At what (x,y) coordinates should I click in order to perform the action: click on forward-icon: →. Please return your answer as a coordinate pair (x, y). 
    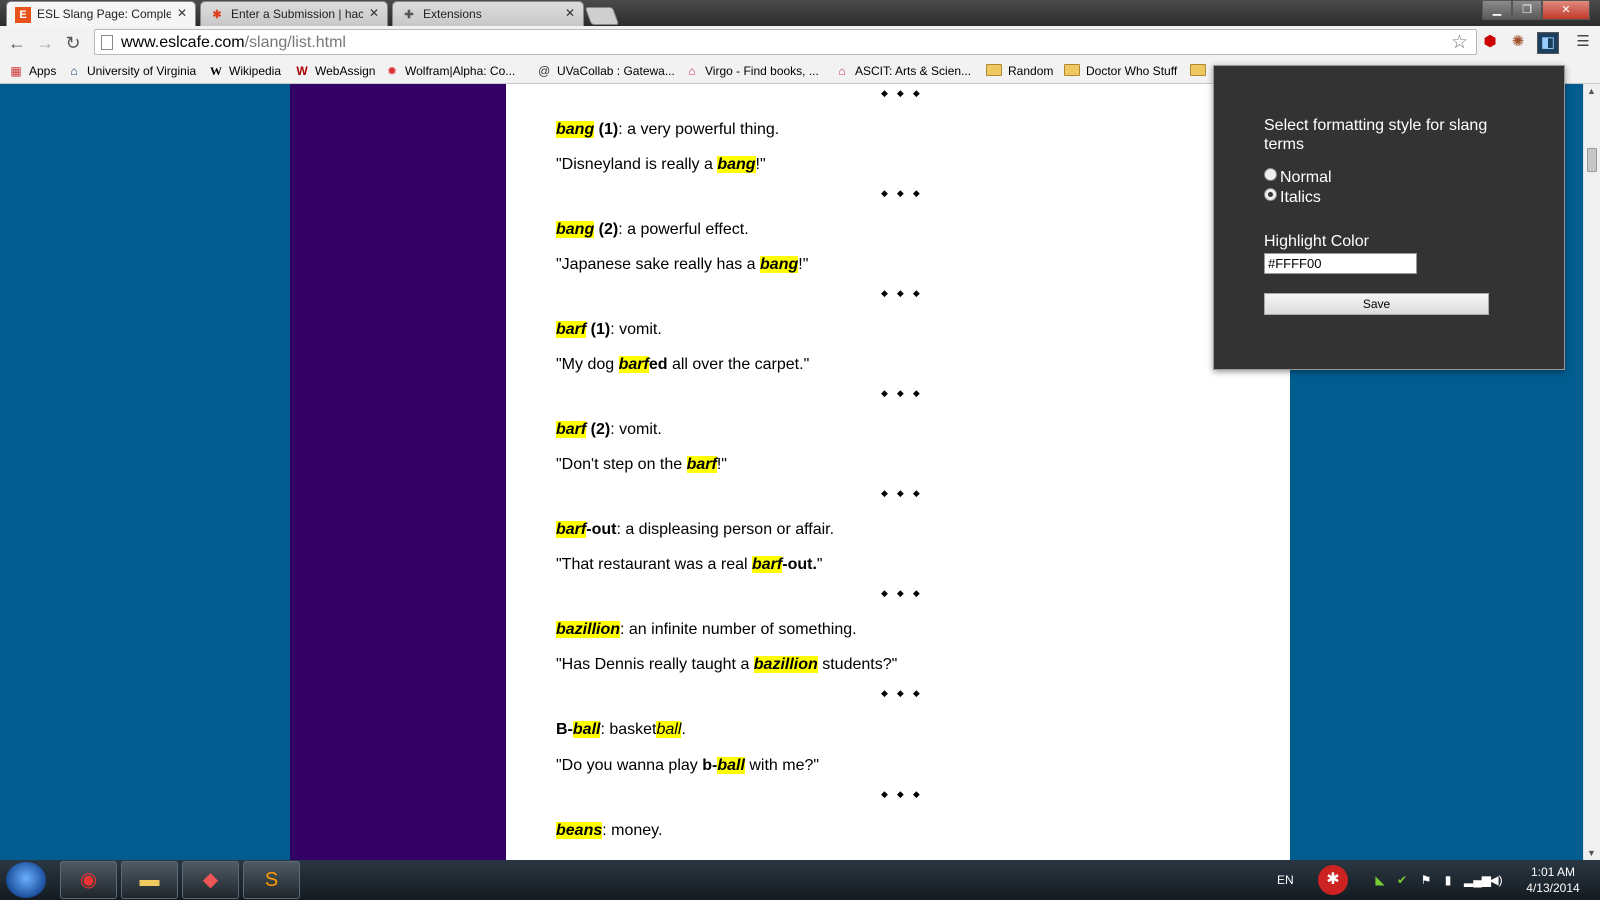
    Looking at the image, I should click on (45, 43).